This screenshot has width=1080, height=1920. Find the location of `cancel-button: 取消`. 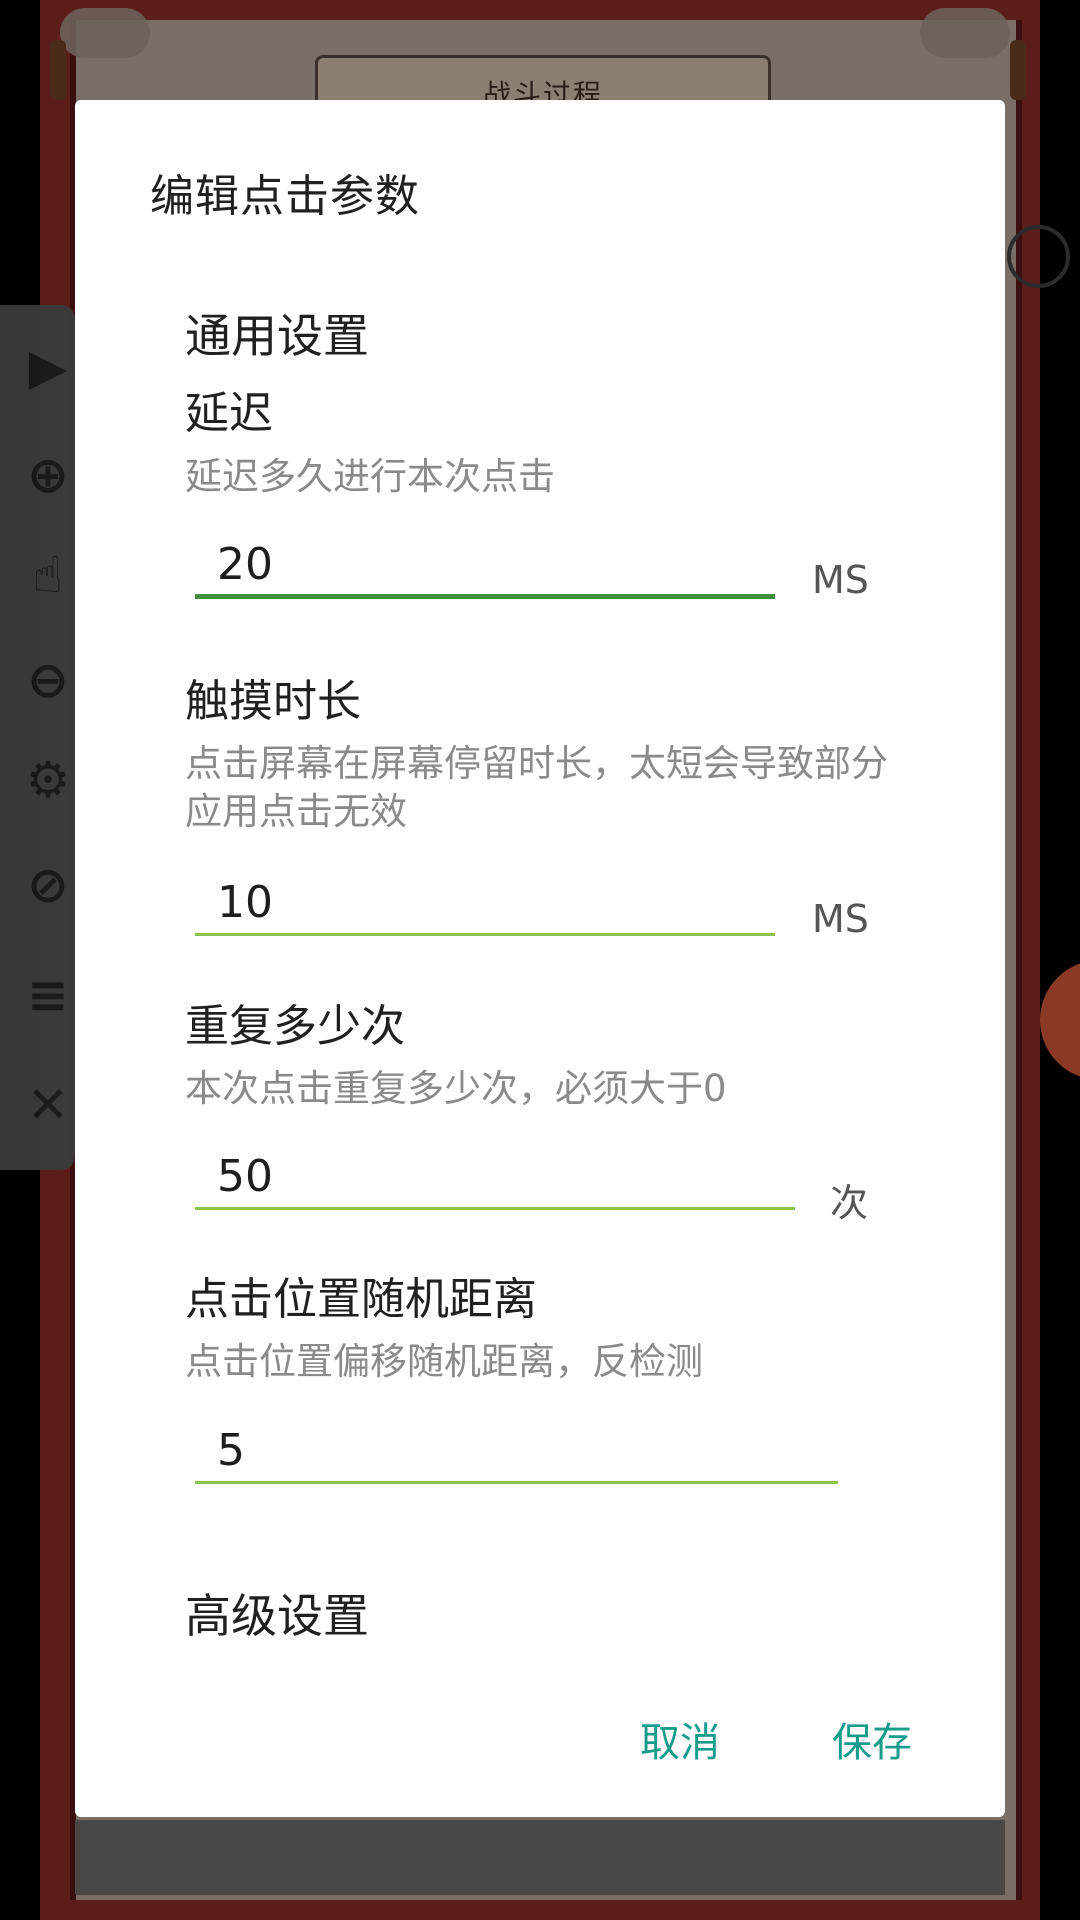

cancel-button: 取消 is located at coordinates (680, 1739).